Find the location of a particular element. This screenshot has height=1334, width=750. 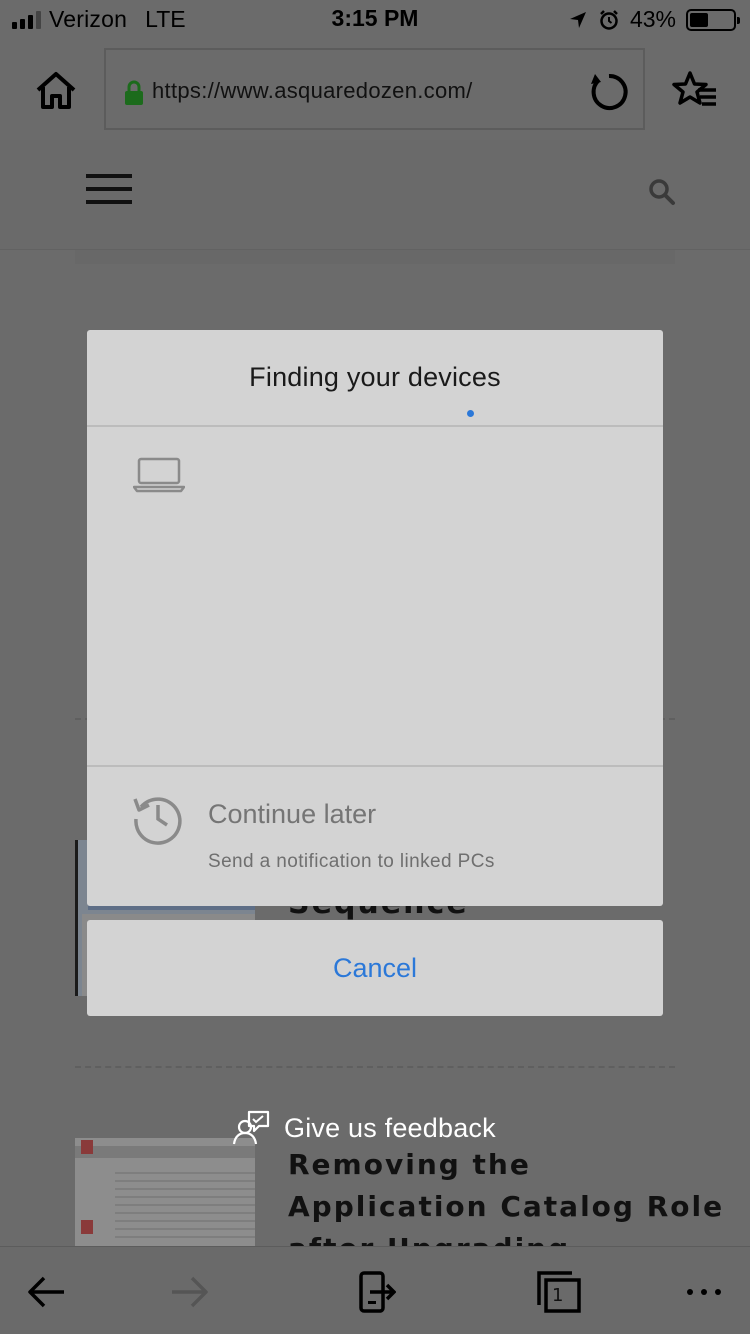

feedback-link: Give us feedback is located at coordinates (364, 1128).